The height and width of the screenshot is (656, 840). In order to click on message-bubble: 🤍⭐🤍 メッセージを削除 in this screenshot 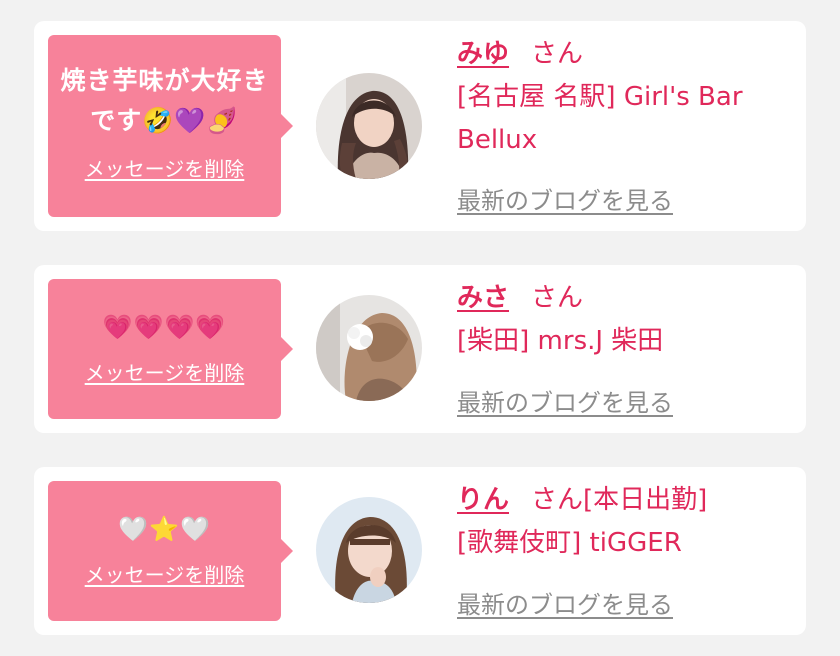, I will do `click(170, 551)`.